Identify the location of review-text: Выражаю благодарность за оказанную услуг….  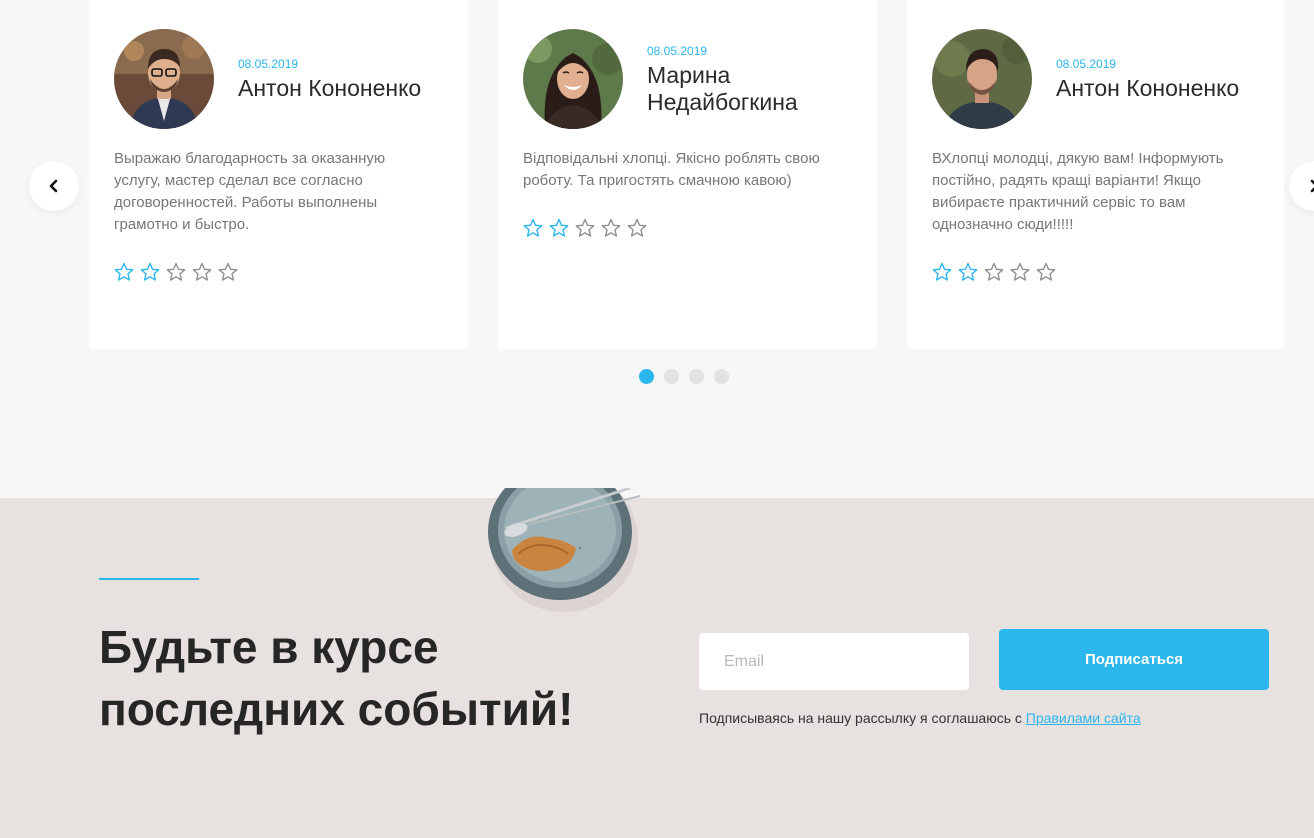
(250, 191).